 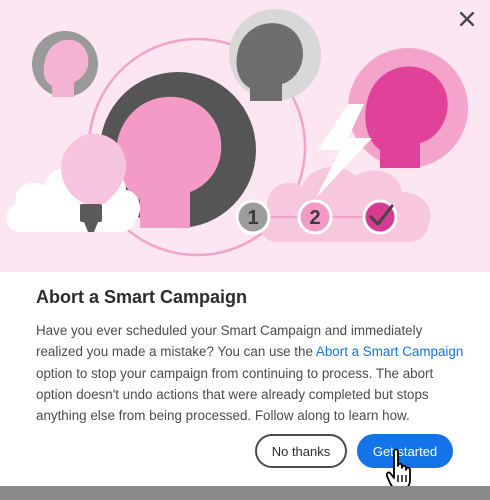 What do you see at coordinates (275, 55) in the screenshot?
I see `avatar-gray-icon` at bounding box center [275, 55].